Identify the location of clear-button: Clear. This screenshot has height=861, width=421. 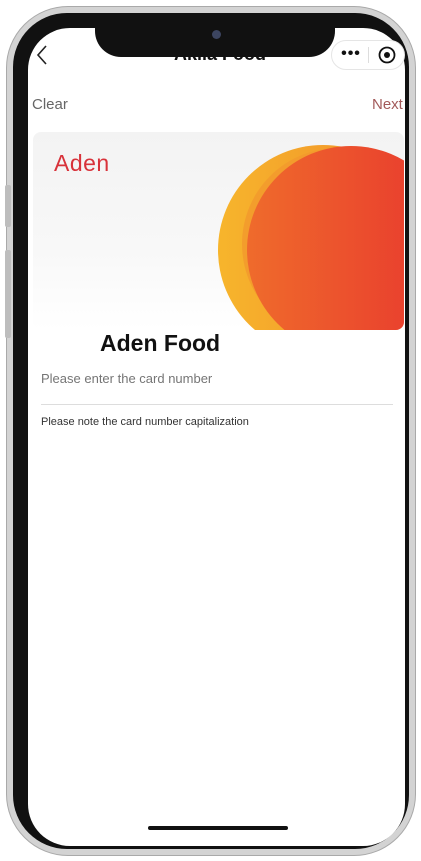
(50, 104).